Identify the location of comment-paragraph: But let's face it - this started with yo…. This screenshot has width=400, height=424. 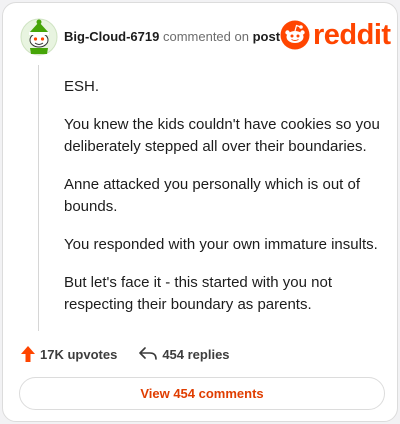
(198, 293).